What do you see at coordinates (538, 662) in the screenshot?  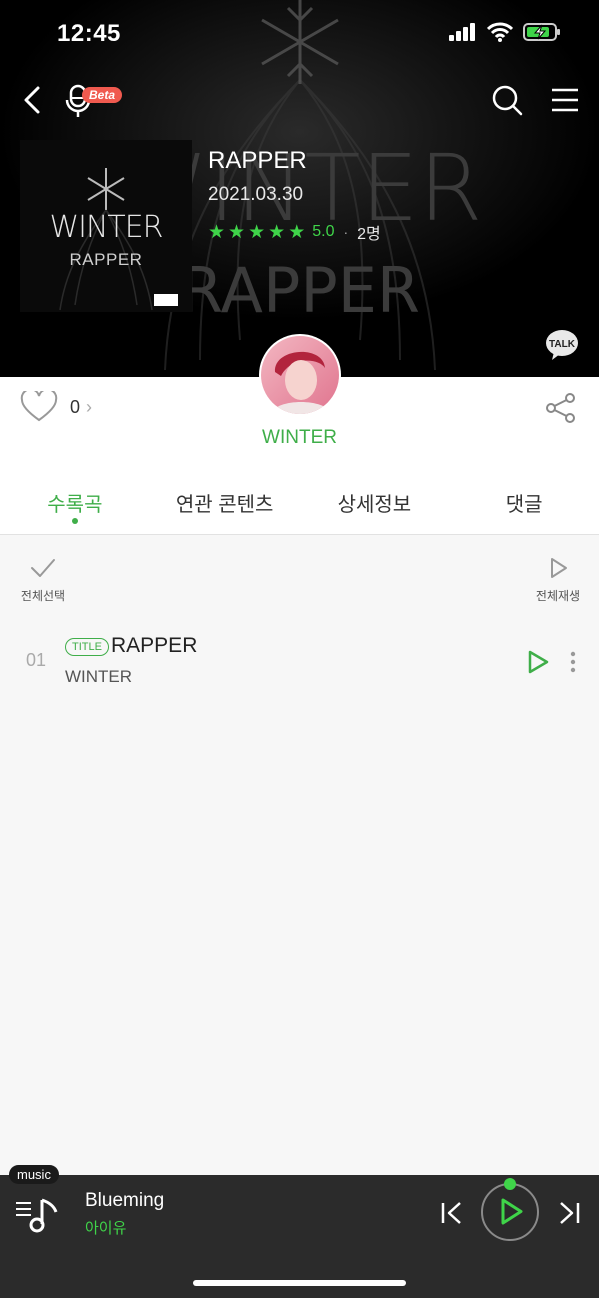 I see `track-play-icon` at bounding box center [538, 662].